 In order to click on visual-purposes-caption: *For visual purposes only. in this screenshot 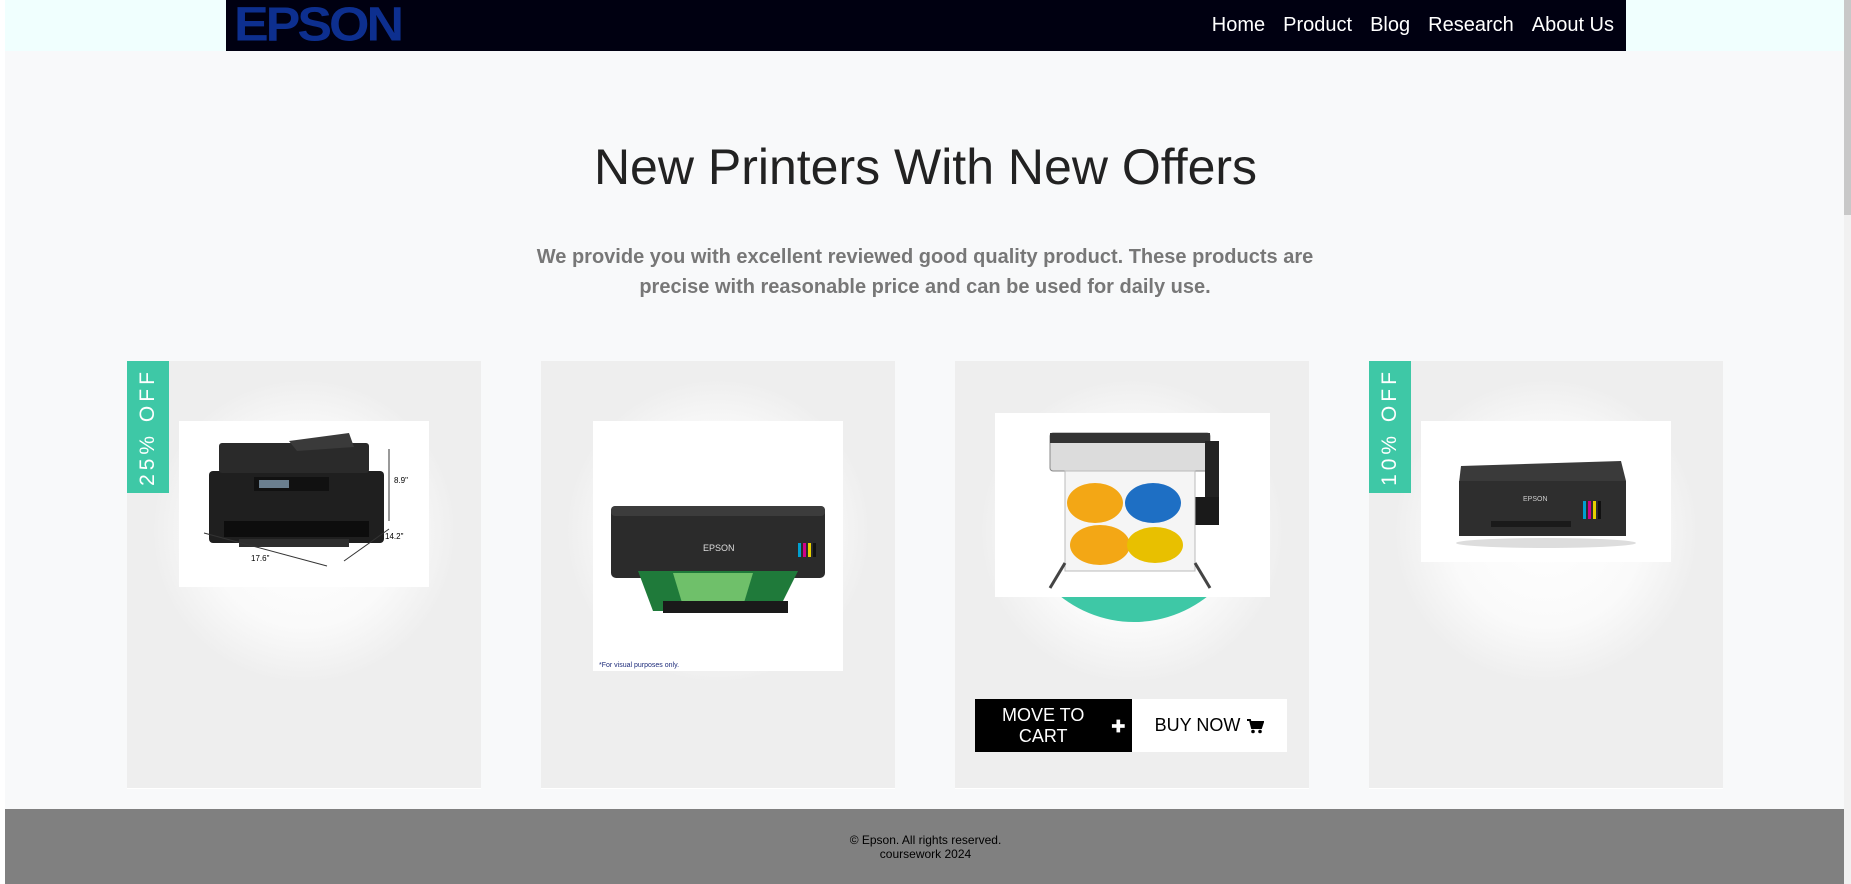, I will do `click(639, 665)`.